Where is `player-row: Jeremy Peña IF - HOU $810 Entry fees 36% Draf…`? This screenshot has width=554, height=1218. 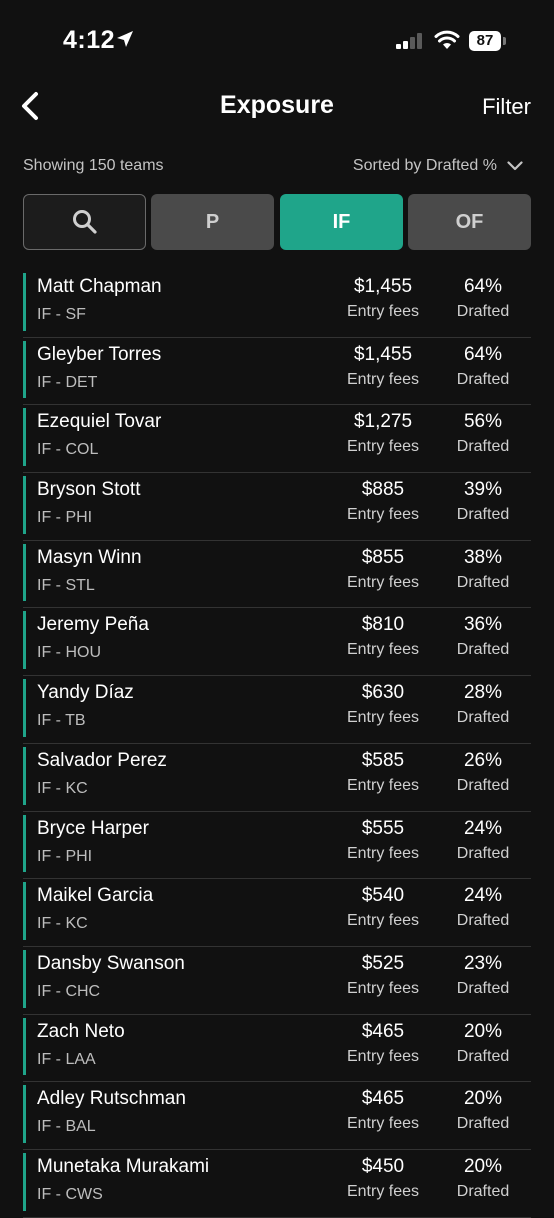 player-row: Jeremy Peña IF - HOU $810 Entry fees 36% Draf… is located at coordinates (277, 642).